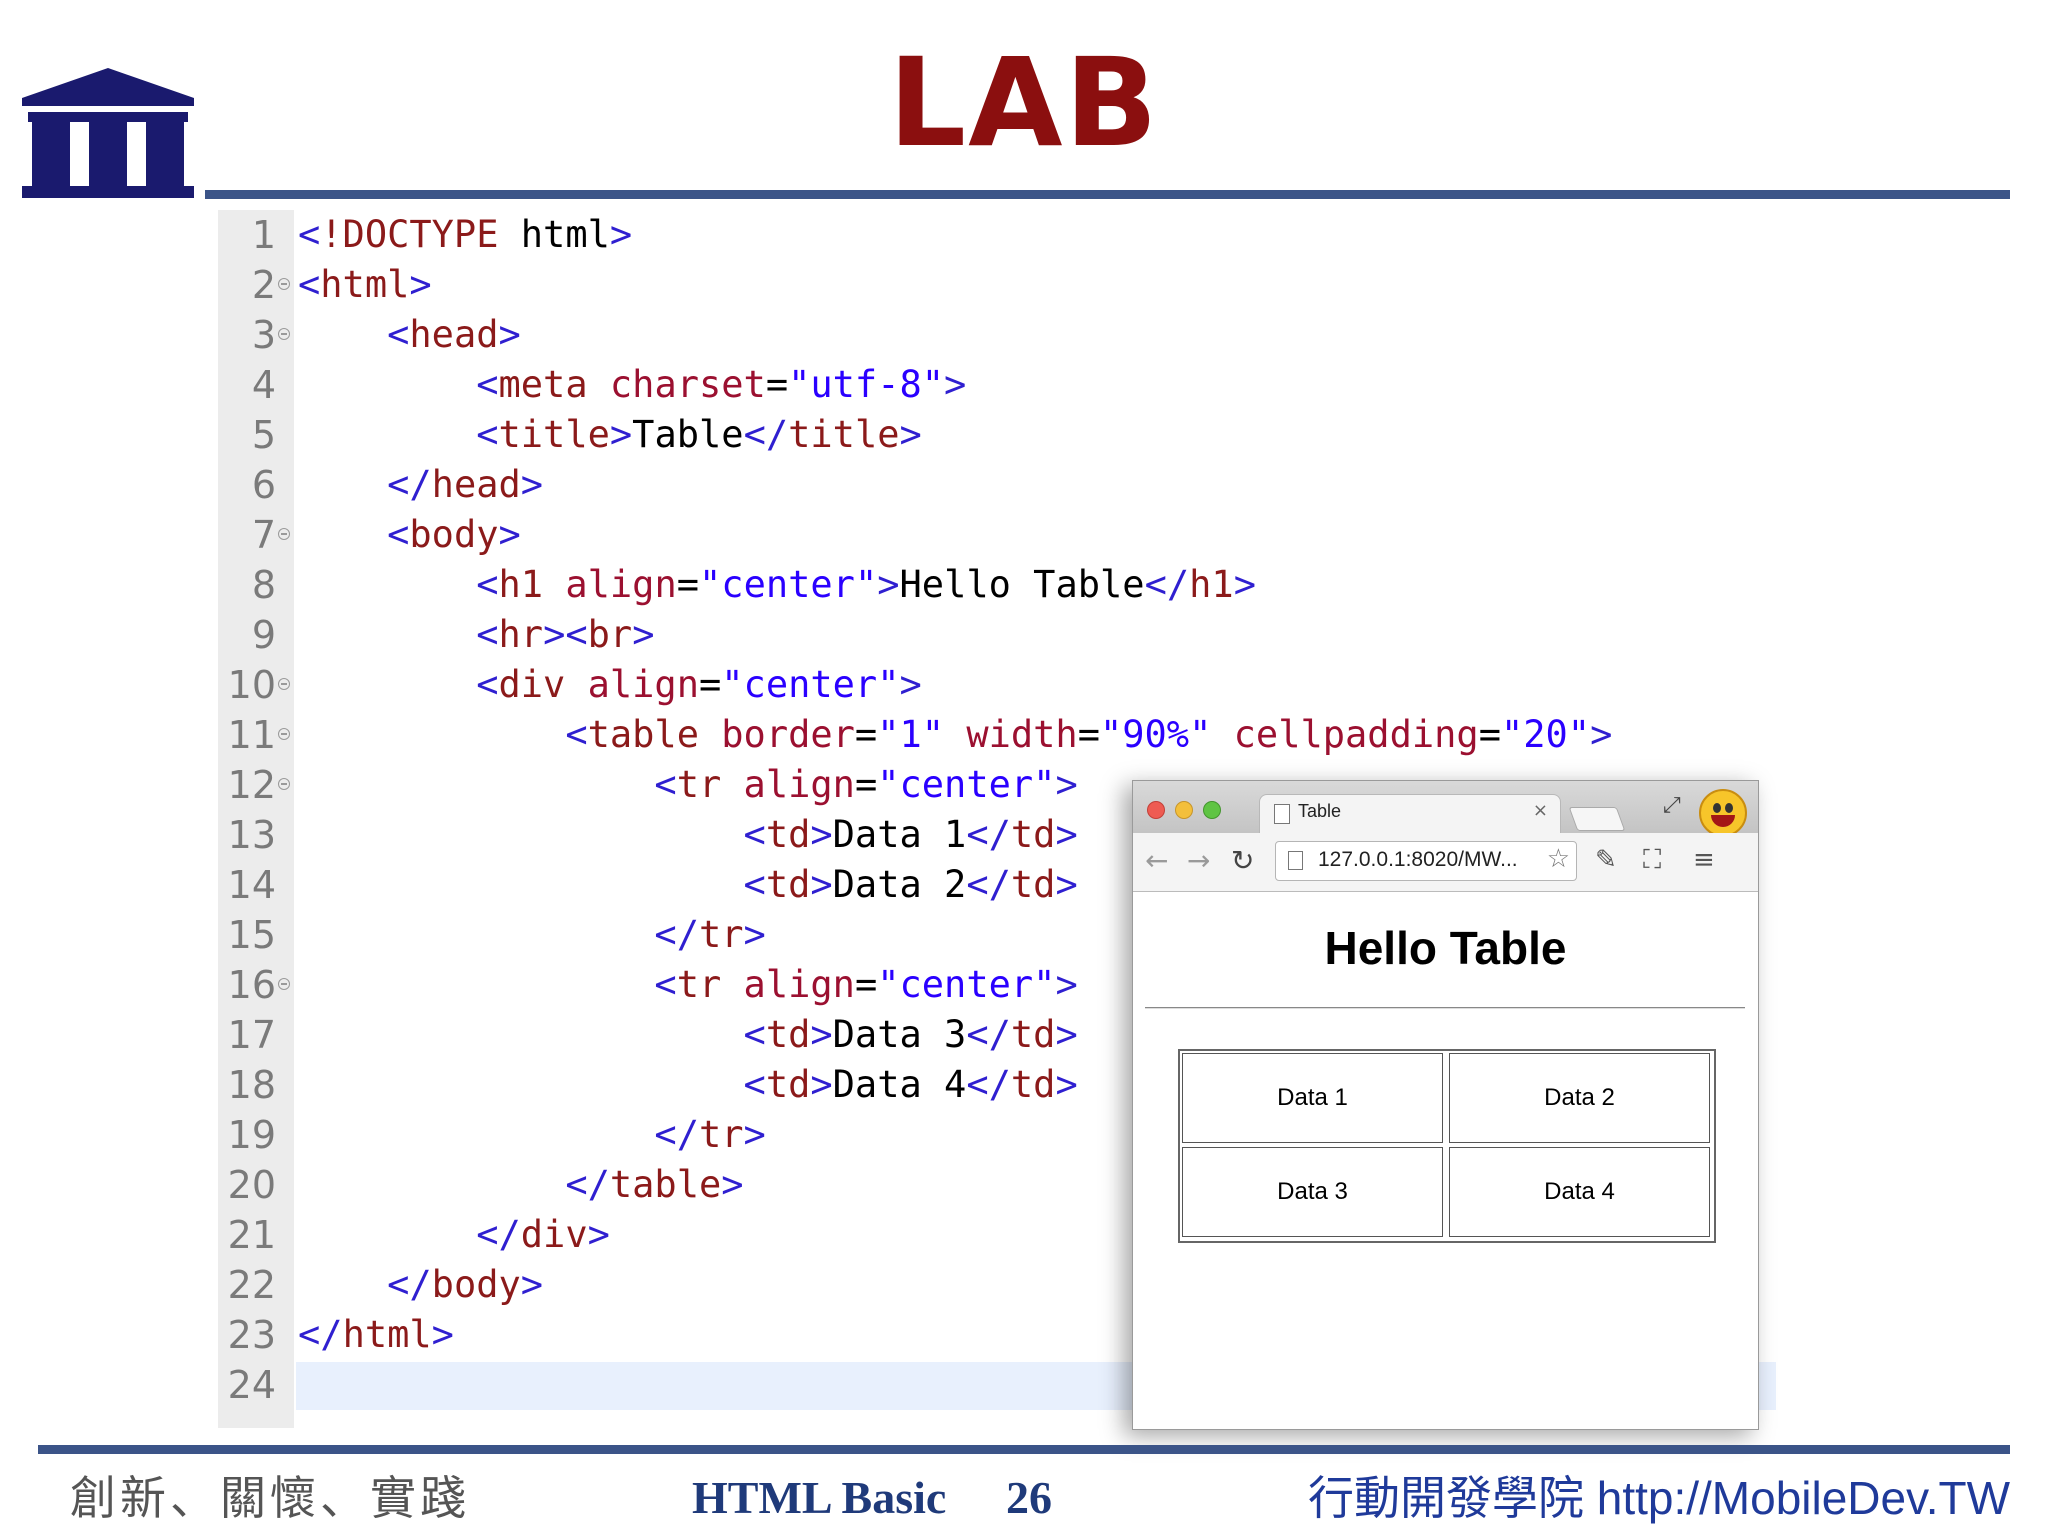 Image resolution: width=2048 pixels, height=1537 pixels. I want to click on page-horizontal-rule, so click(1445, 1008).